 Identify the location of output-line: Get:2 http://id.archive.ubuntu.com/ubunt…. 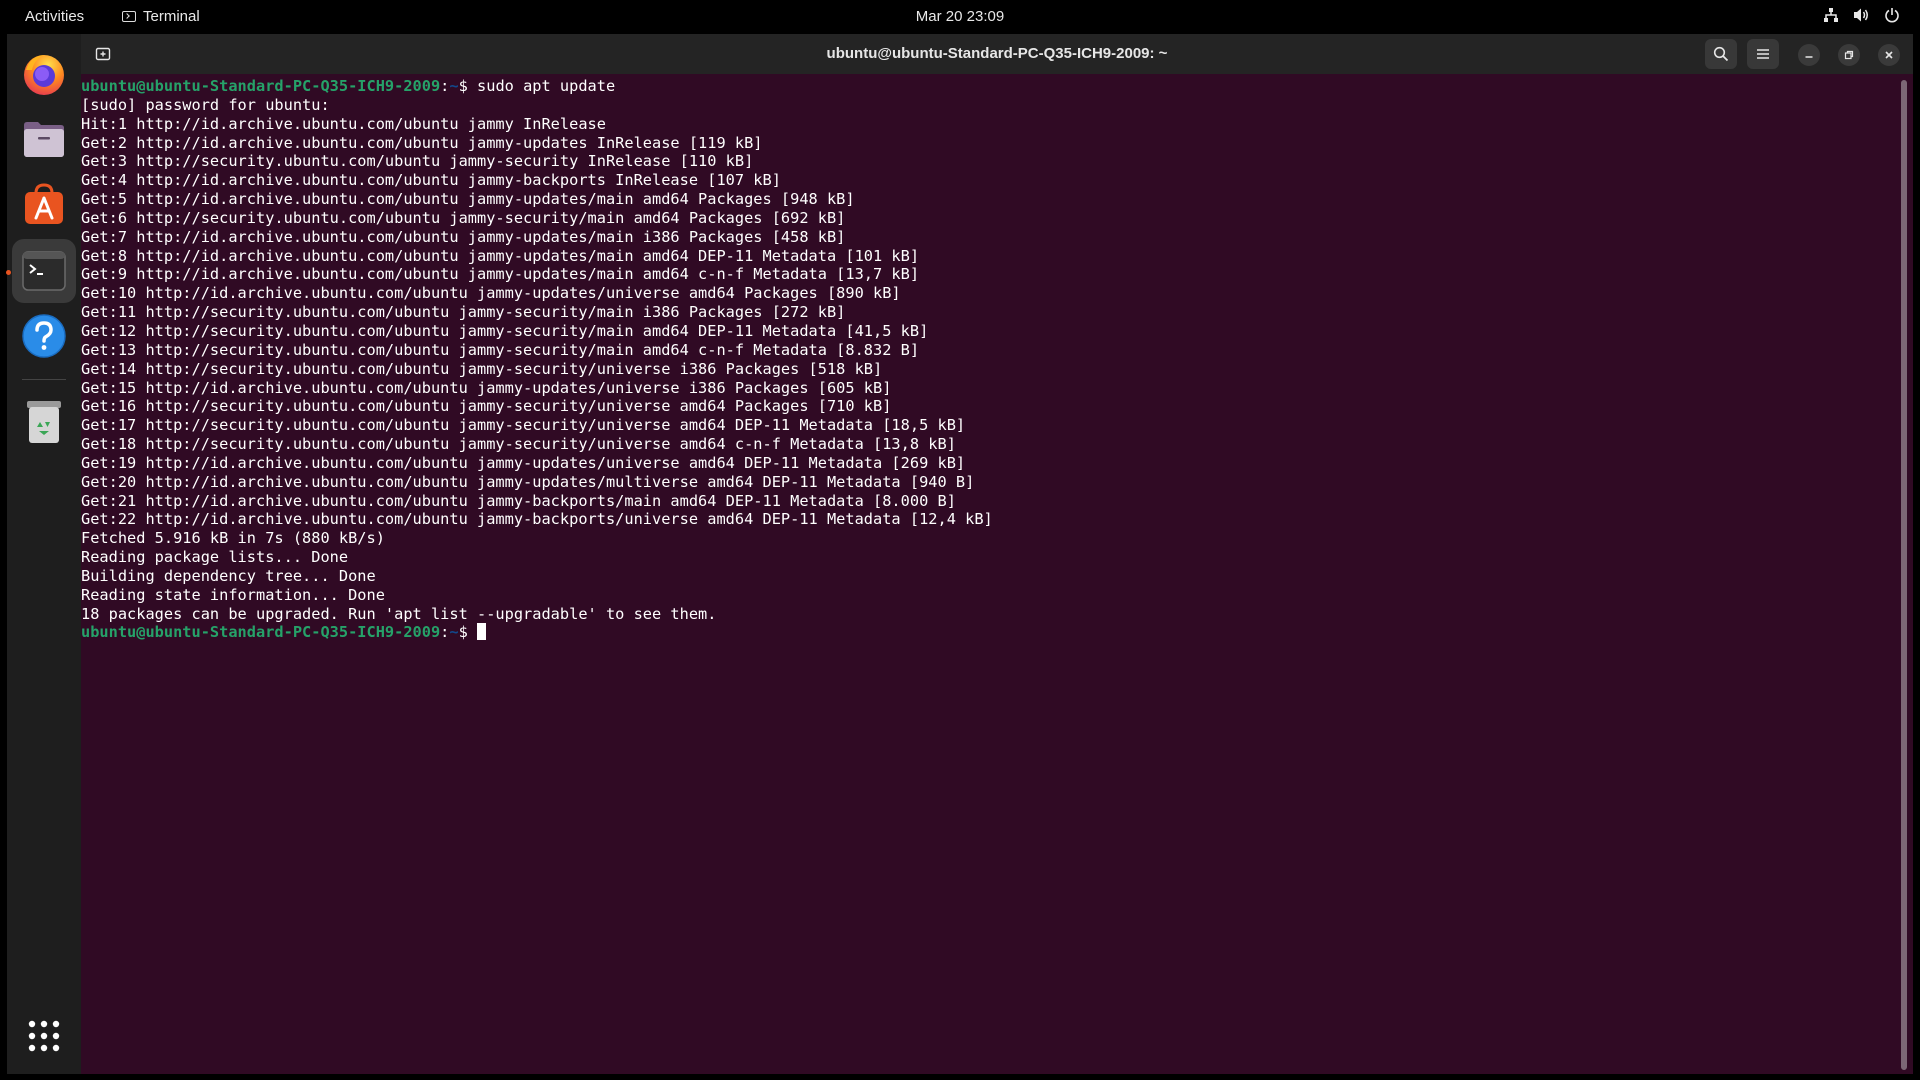
(422, 142).